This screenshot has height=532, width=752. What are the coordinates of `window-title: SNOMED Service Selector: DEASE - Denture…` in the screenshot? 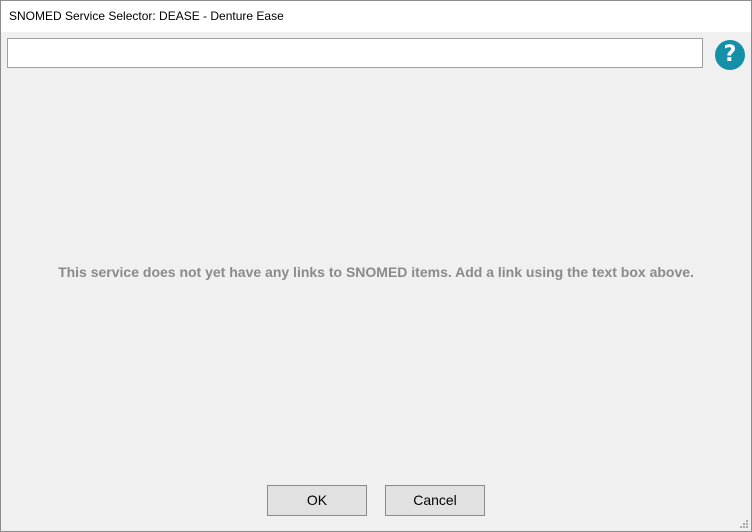 It's located at (146, 16).